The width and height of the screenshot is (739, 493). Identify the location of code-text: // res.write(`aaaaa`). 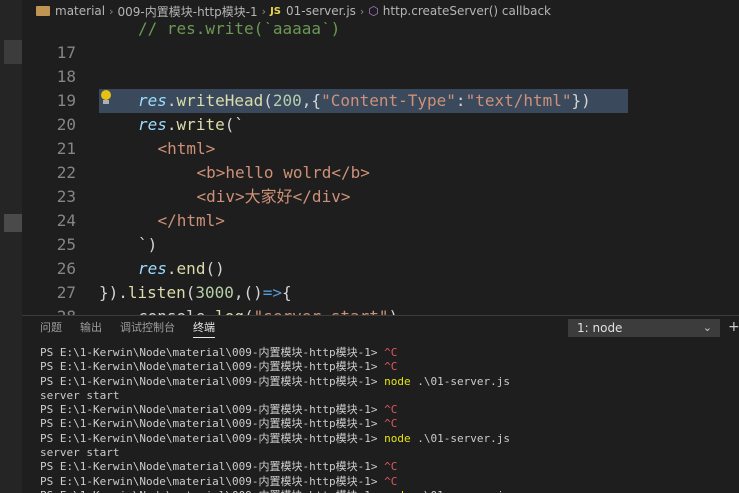
(239, 31).